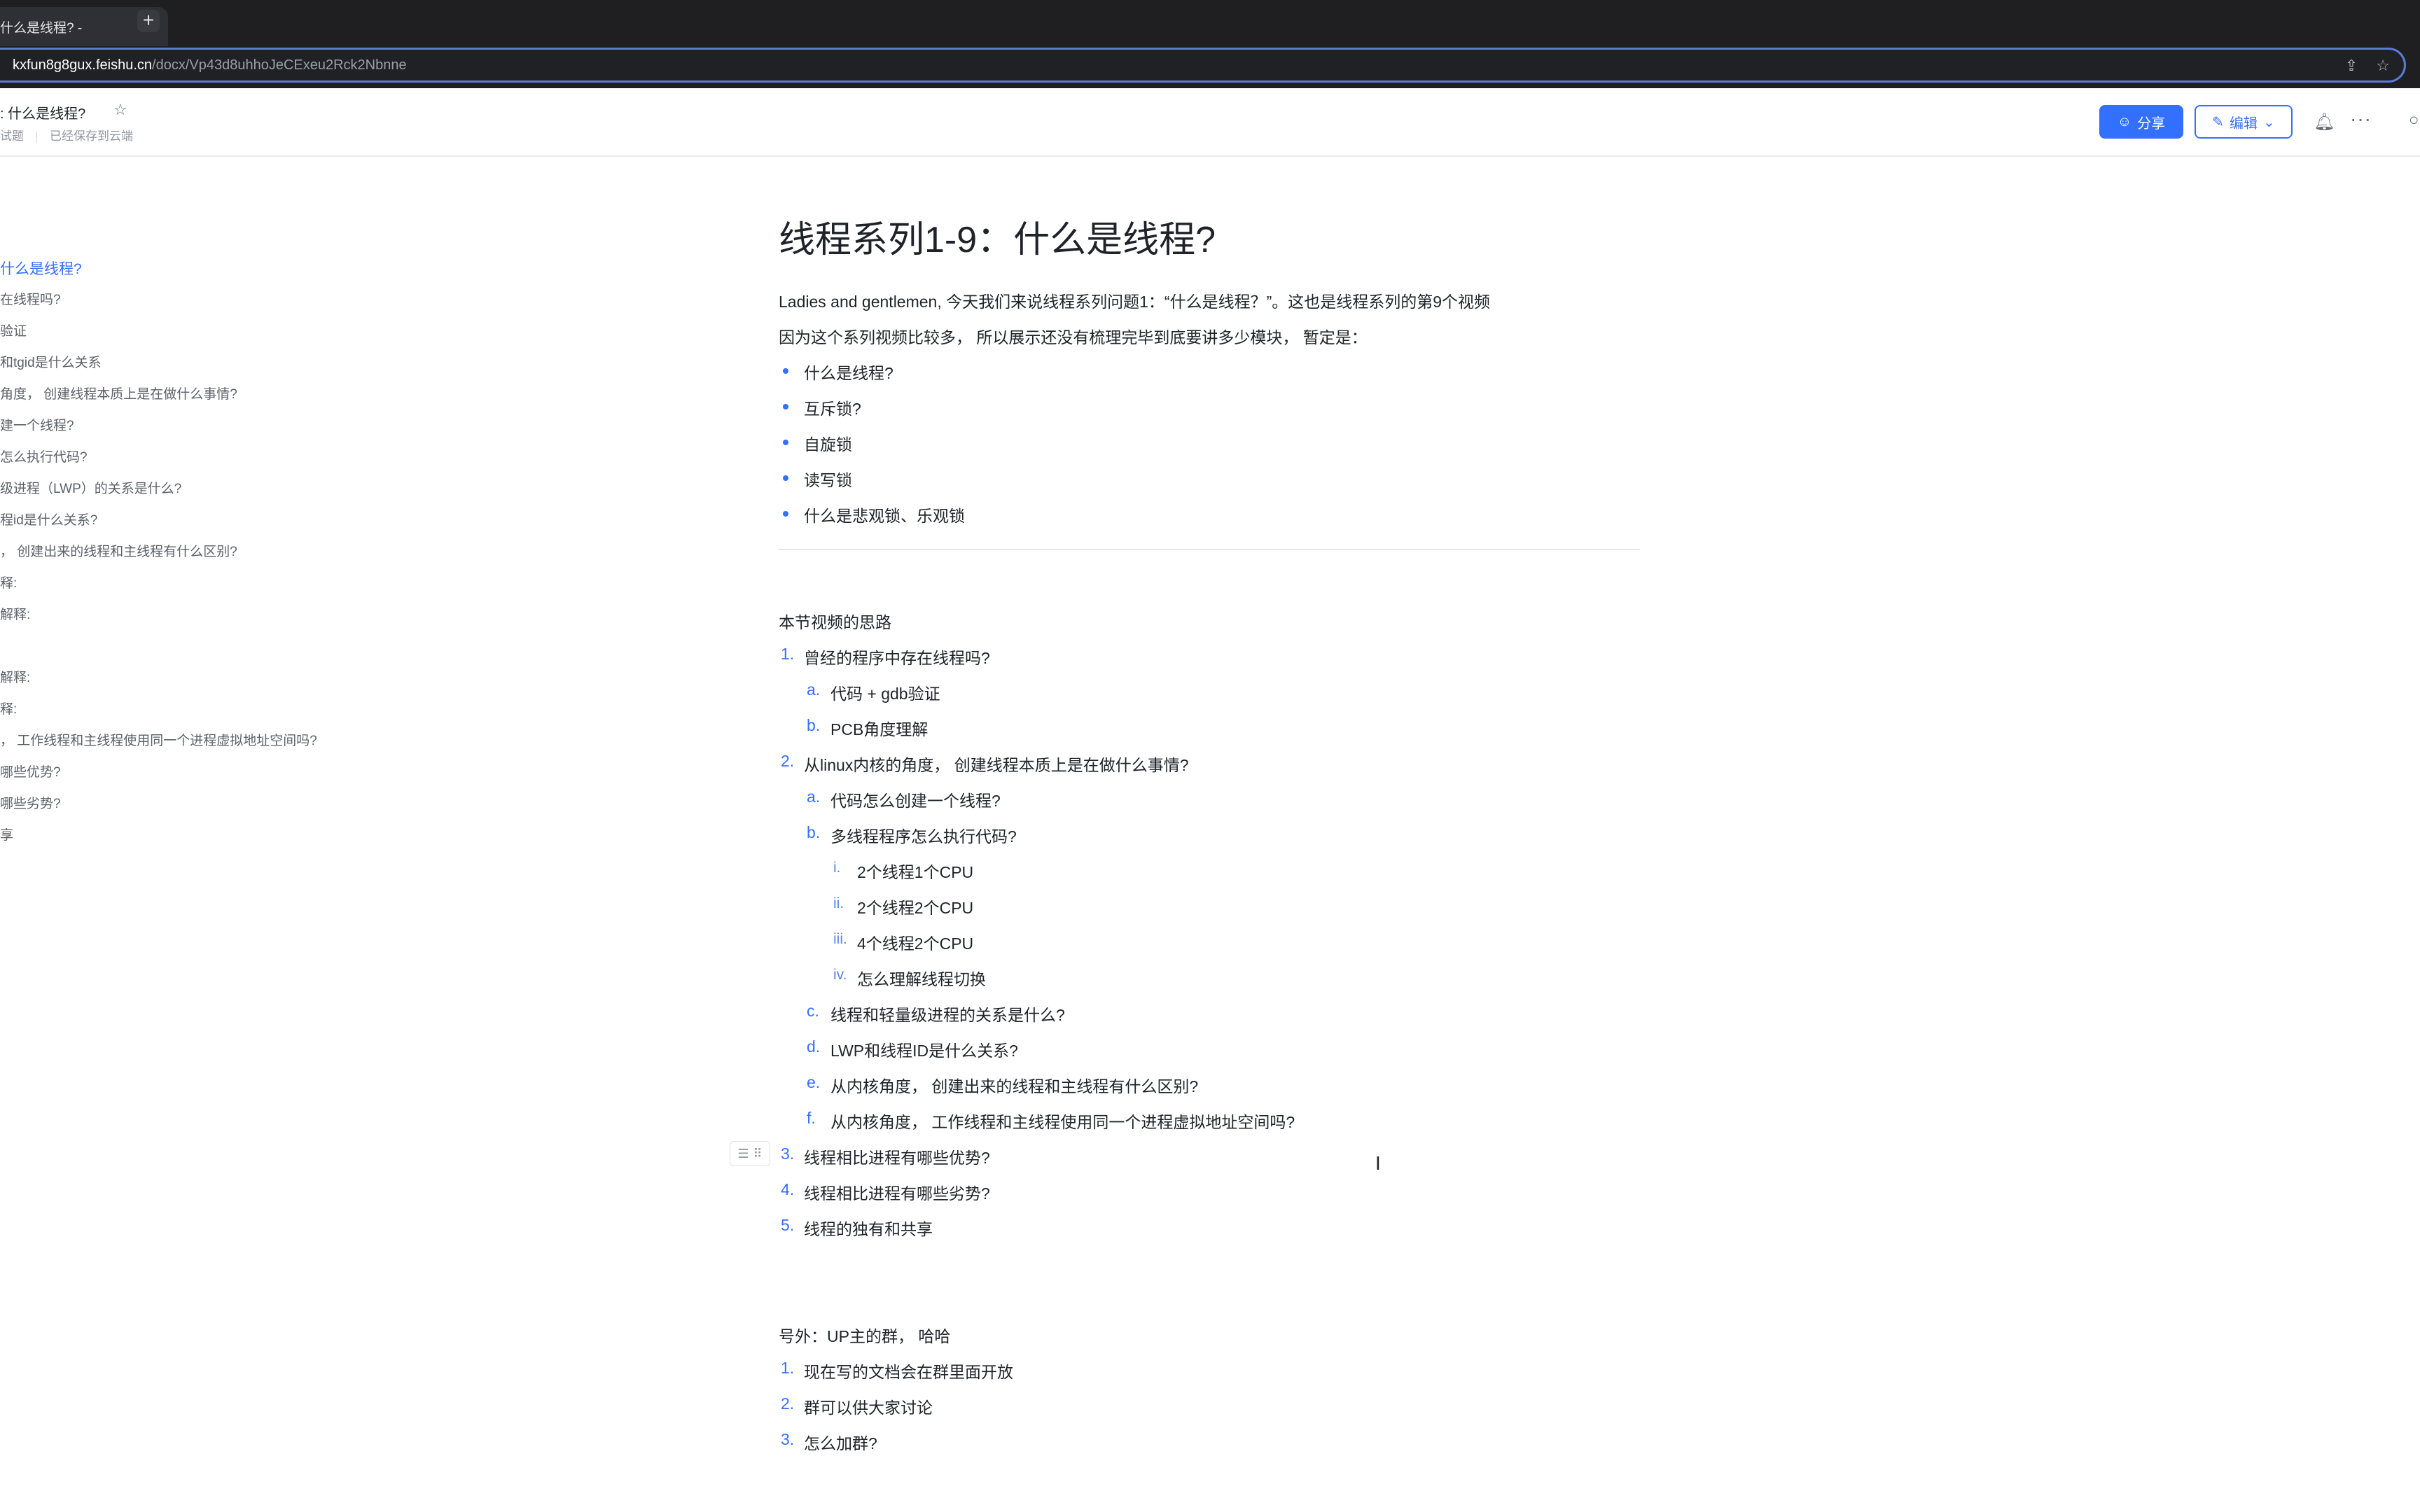 The width and height of the screenshot is (2420, 1512). I want to click on outline-item: 什么是线程?, so click(41, 268).